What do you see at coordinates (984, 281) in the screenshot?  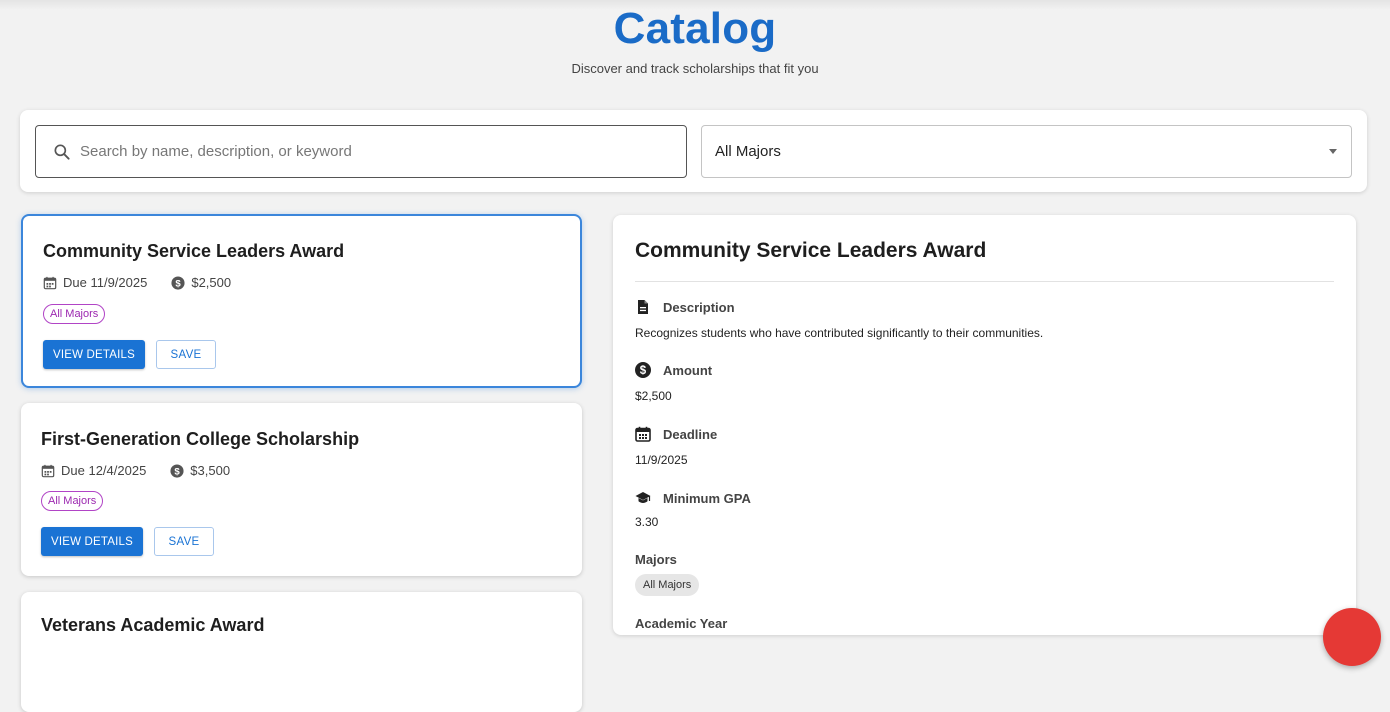 I see `divider` at bounding box center [984, 281].